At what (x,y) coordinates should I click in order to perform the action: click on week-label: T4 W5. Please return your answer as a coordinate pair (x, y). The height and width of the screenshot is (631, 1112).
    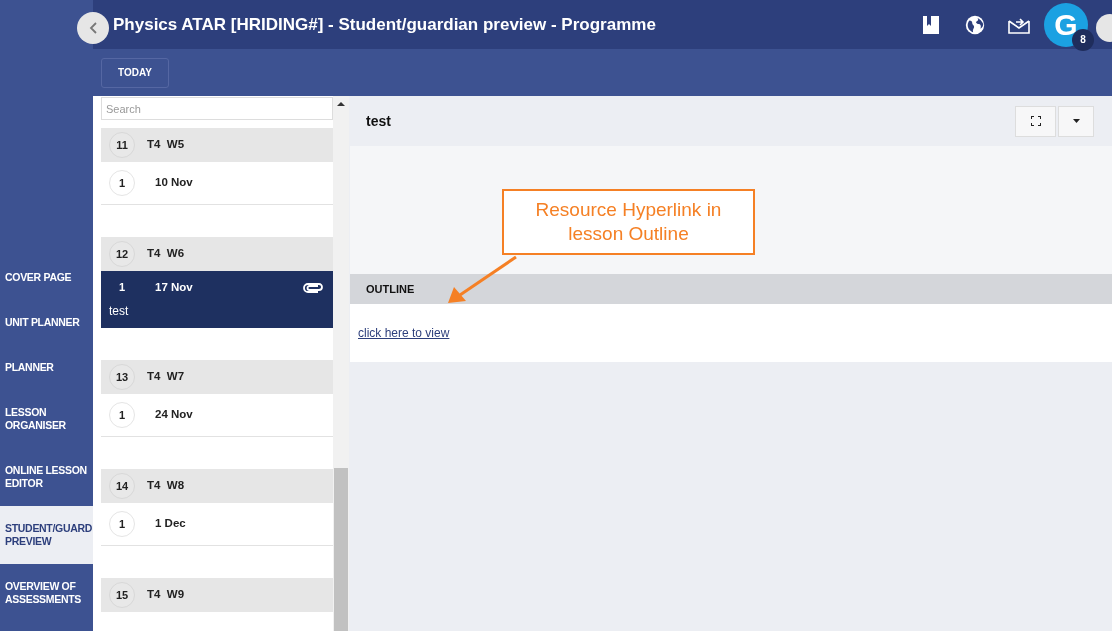
    Looking at the image, I should click on (166, 145).